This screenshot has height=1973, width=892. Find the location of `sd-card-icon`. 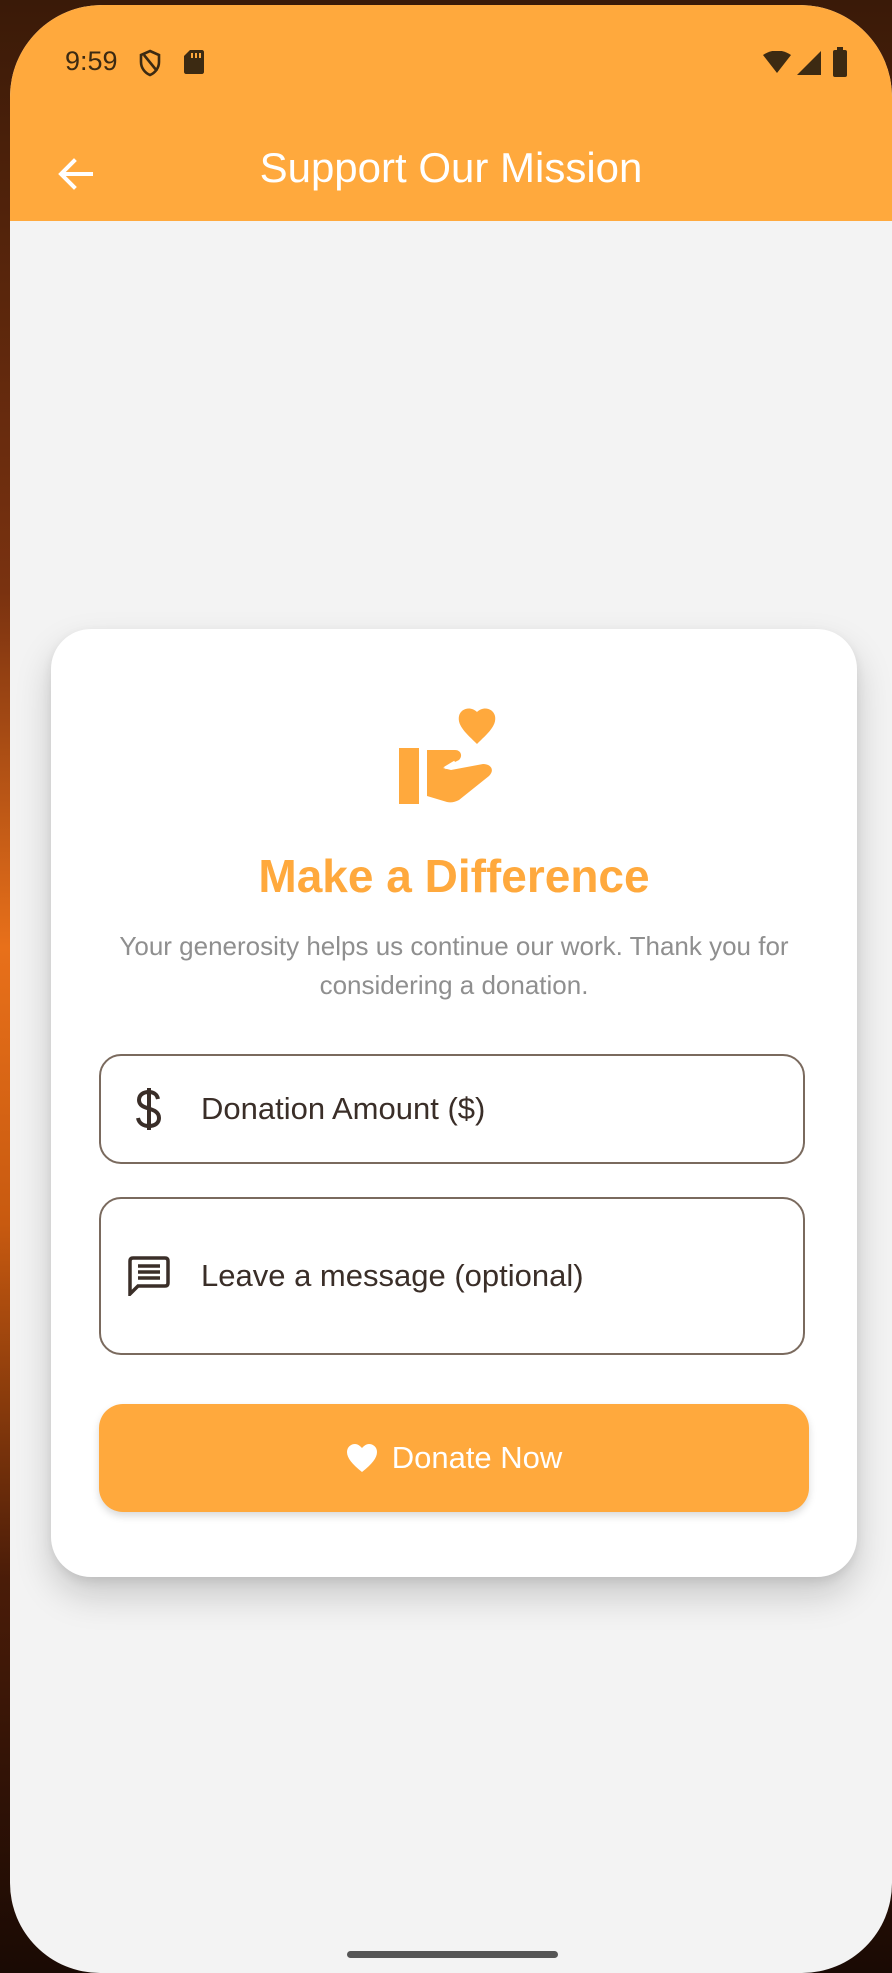

sd-card-icon is located at coordinates (194, 62).